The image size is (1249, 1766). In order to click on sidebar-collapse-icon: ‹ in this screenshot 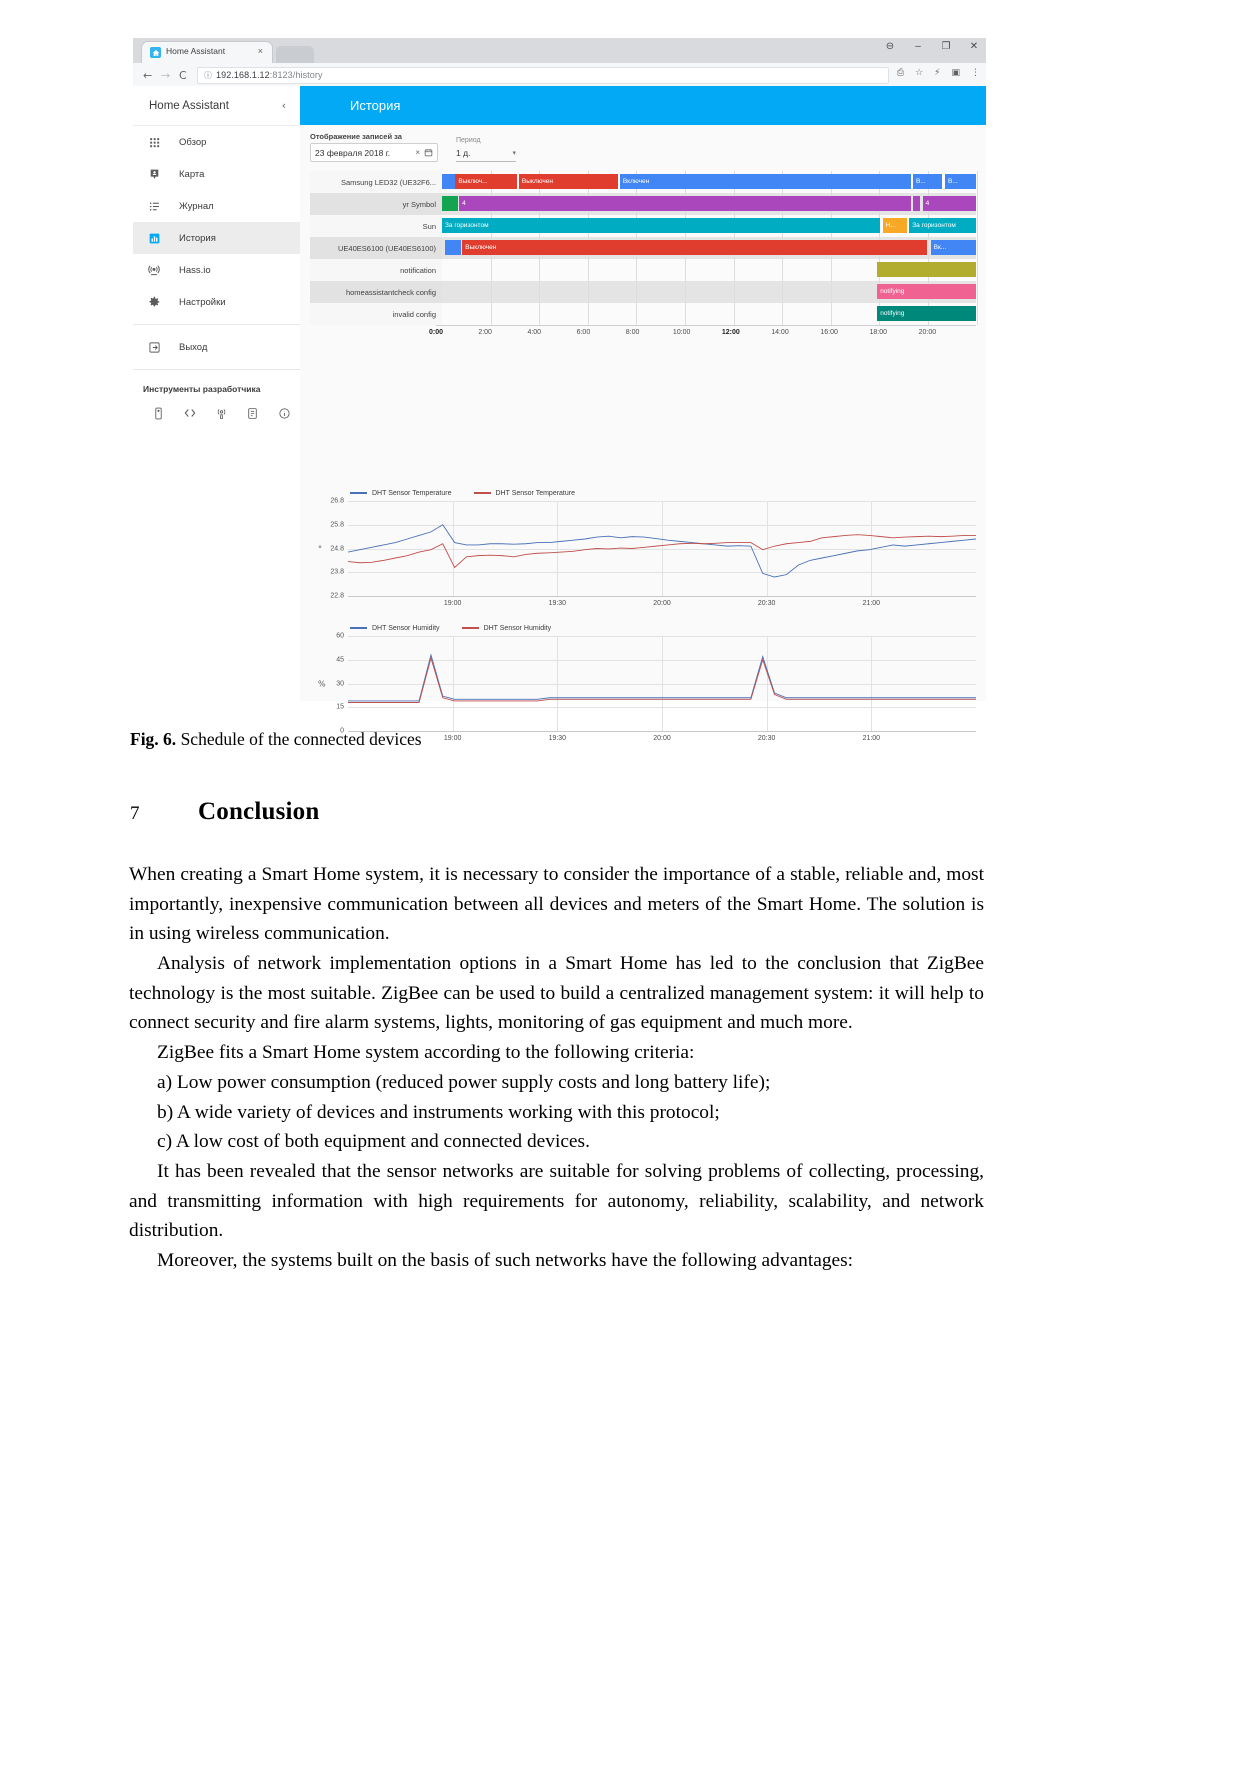, I will do `click(284, 105)`.